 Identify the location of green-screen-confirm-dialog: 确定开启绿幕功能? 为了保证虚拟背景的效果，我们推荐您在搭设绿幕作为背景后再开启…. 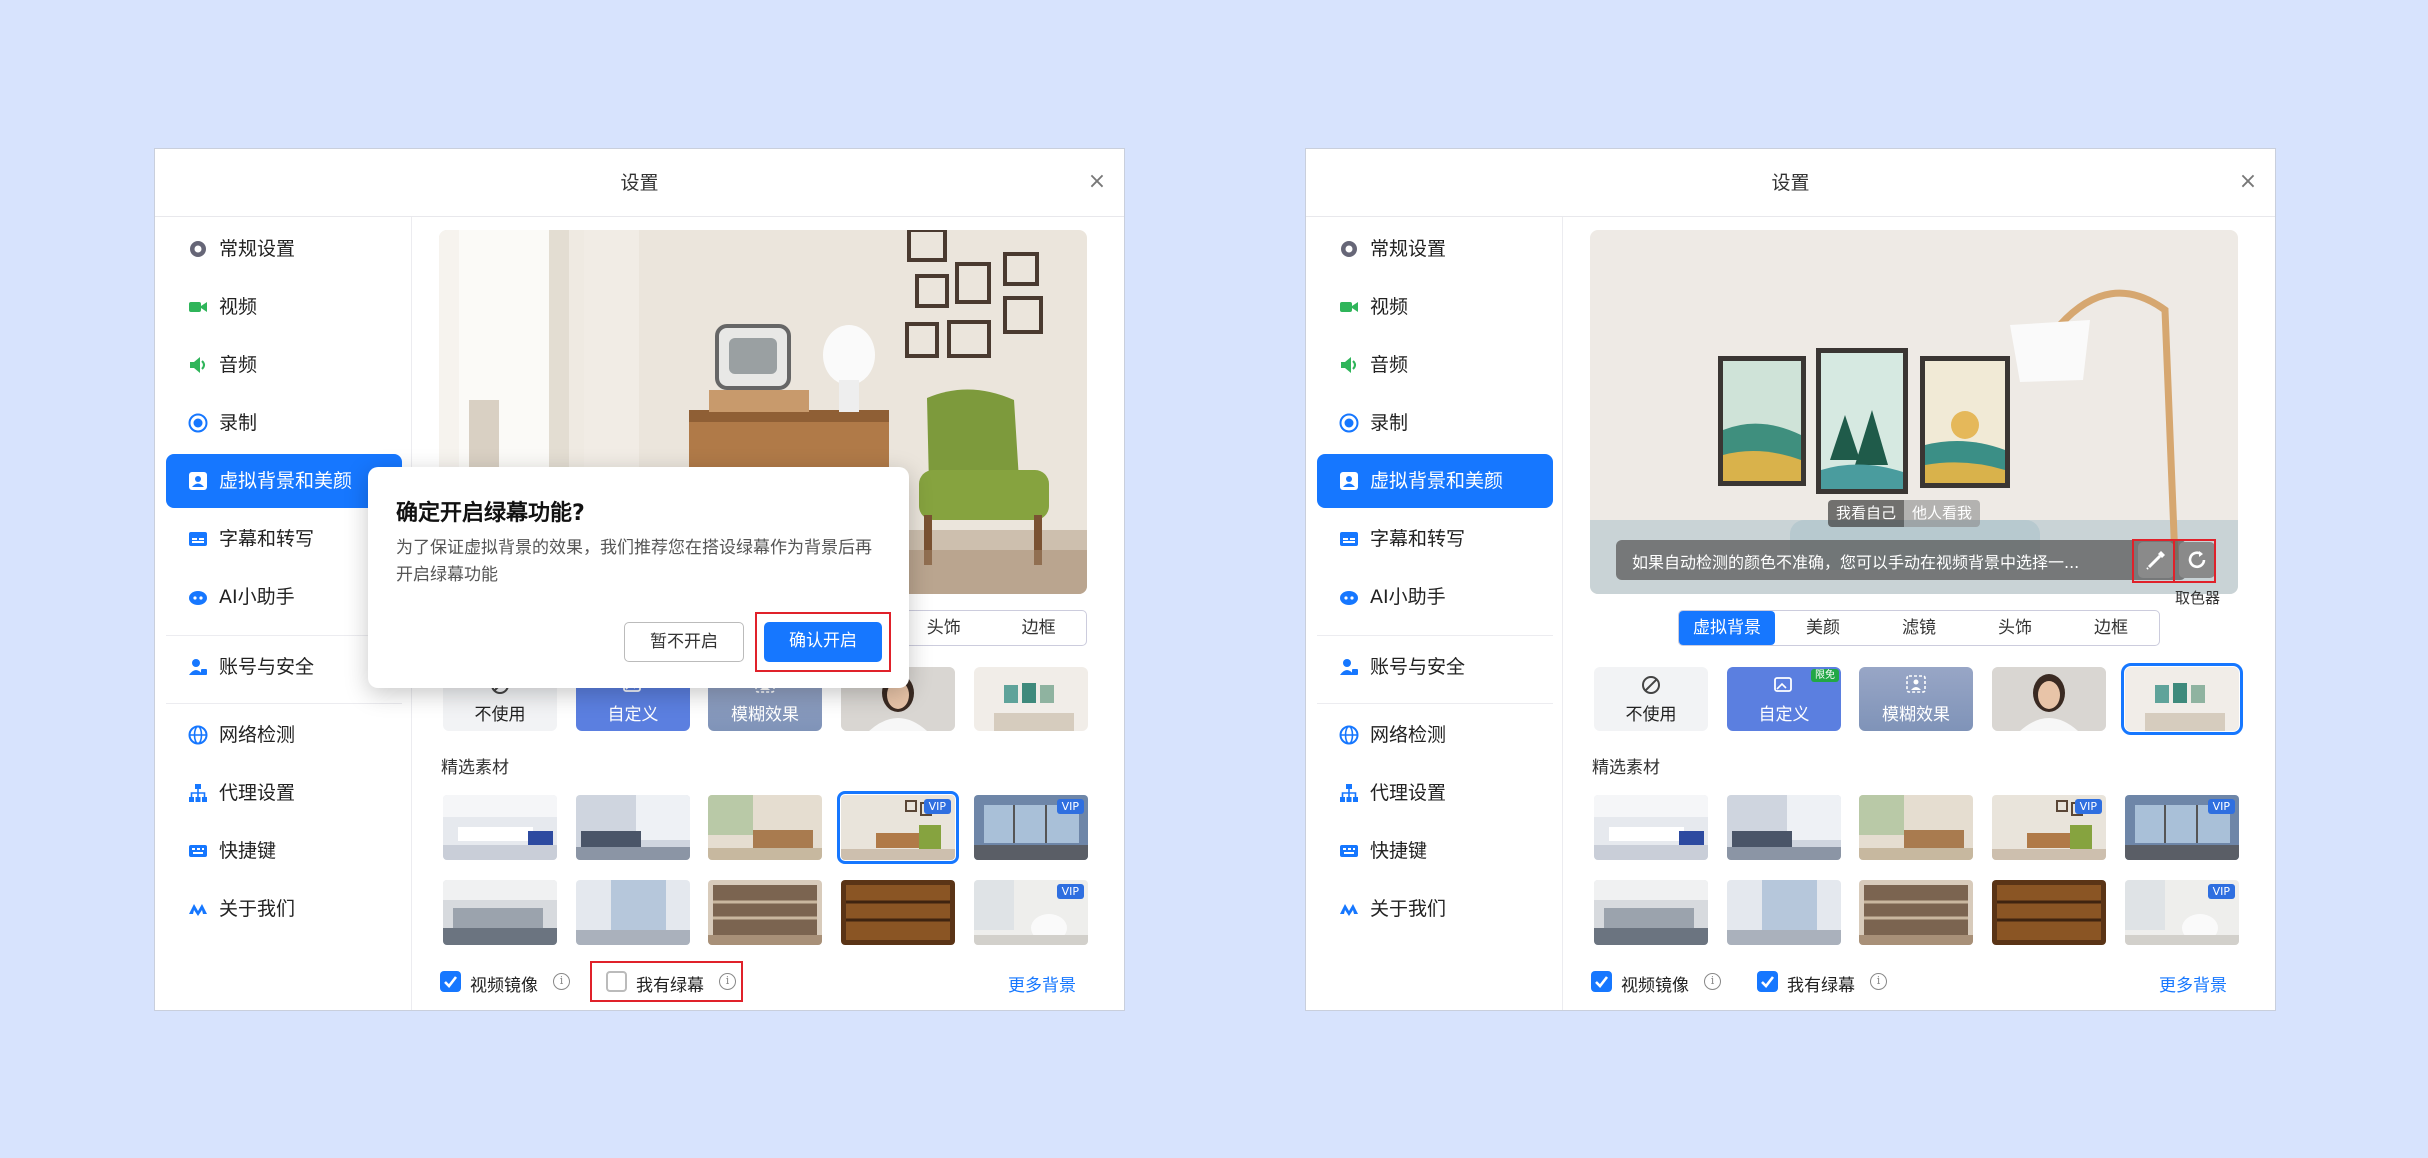
(638, 577).